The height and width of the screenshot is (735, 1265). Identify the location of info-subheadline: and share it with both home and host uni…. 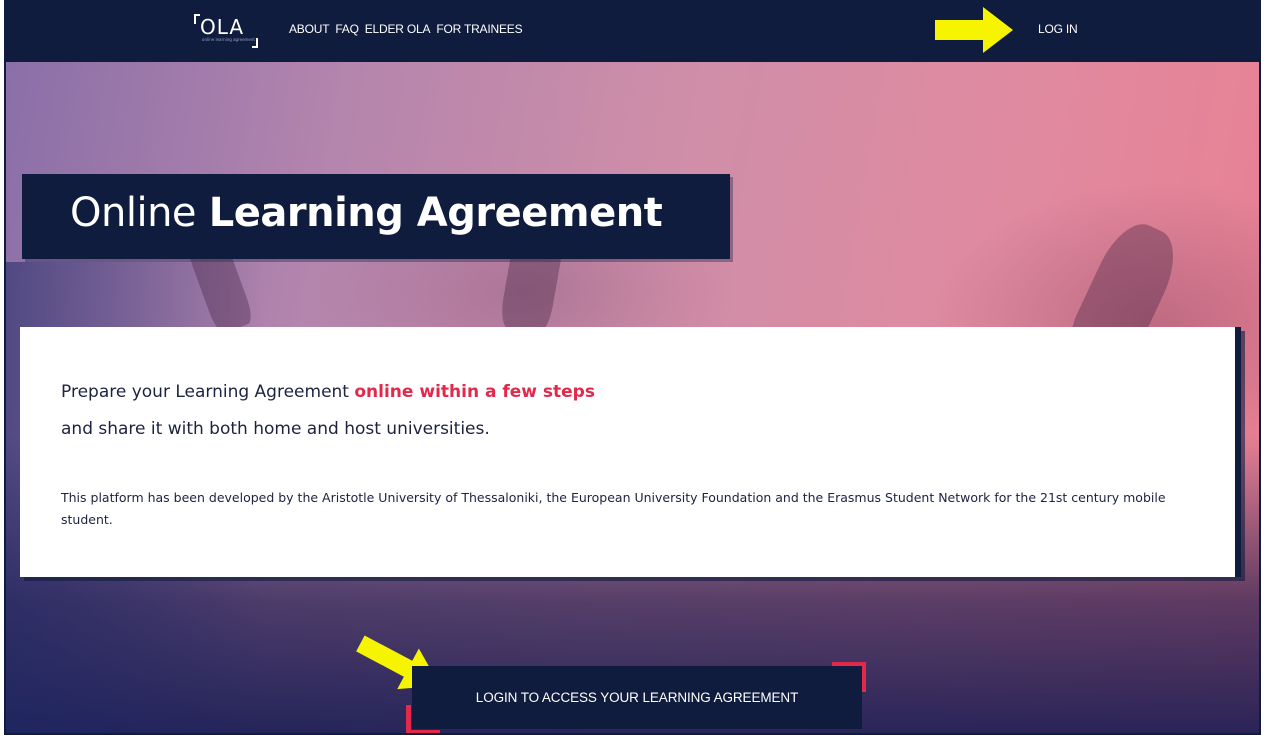
(275, 429).